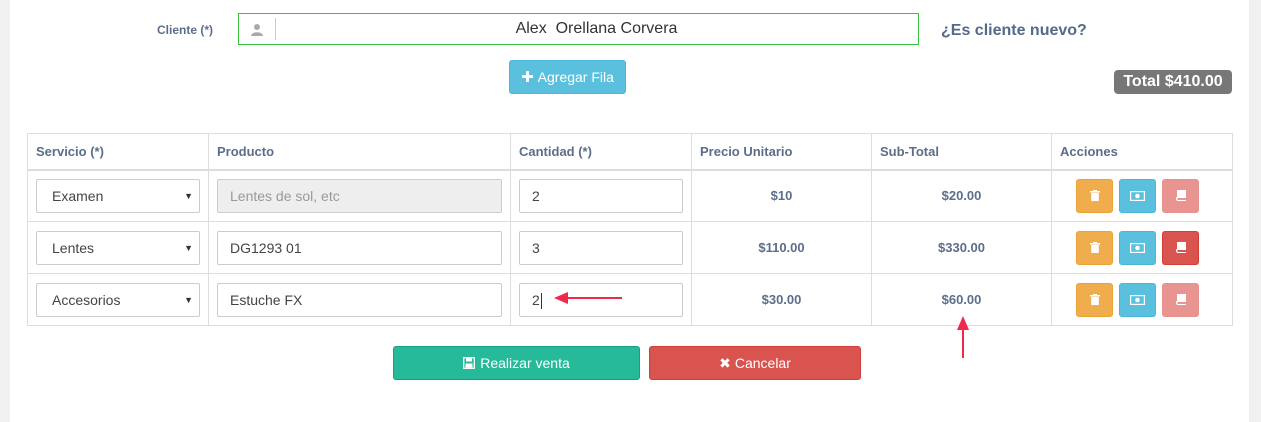 The height and width of the screenshot is (422, 1261). What do you see at coordinates (961, 195) in the screenshot?
I see `subtotal: $20.00` at bounding box center [961, 195].